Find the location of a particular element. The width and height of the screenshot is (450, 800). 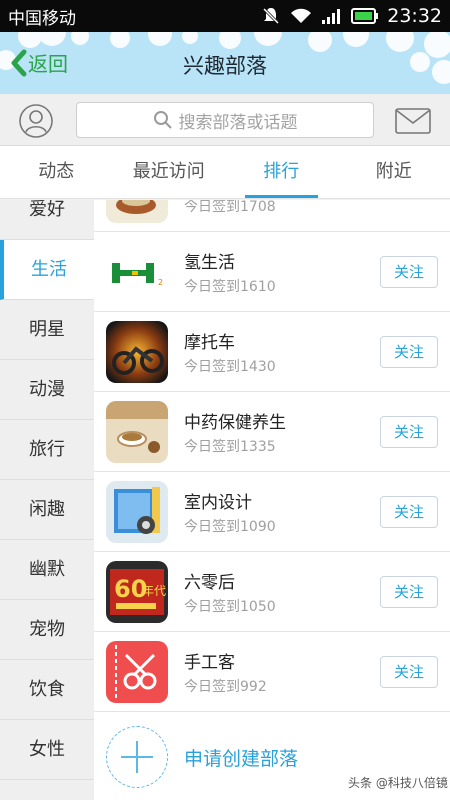

battery-icon is located at coordinates (365, 16).